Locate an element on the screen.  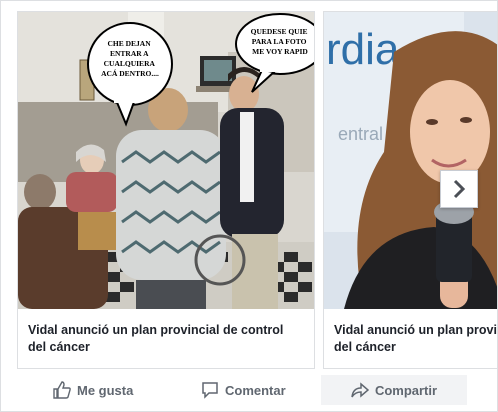
bubble-left-line: CHE DEJAN is located at coordinates (129, 43).